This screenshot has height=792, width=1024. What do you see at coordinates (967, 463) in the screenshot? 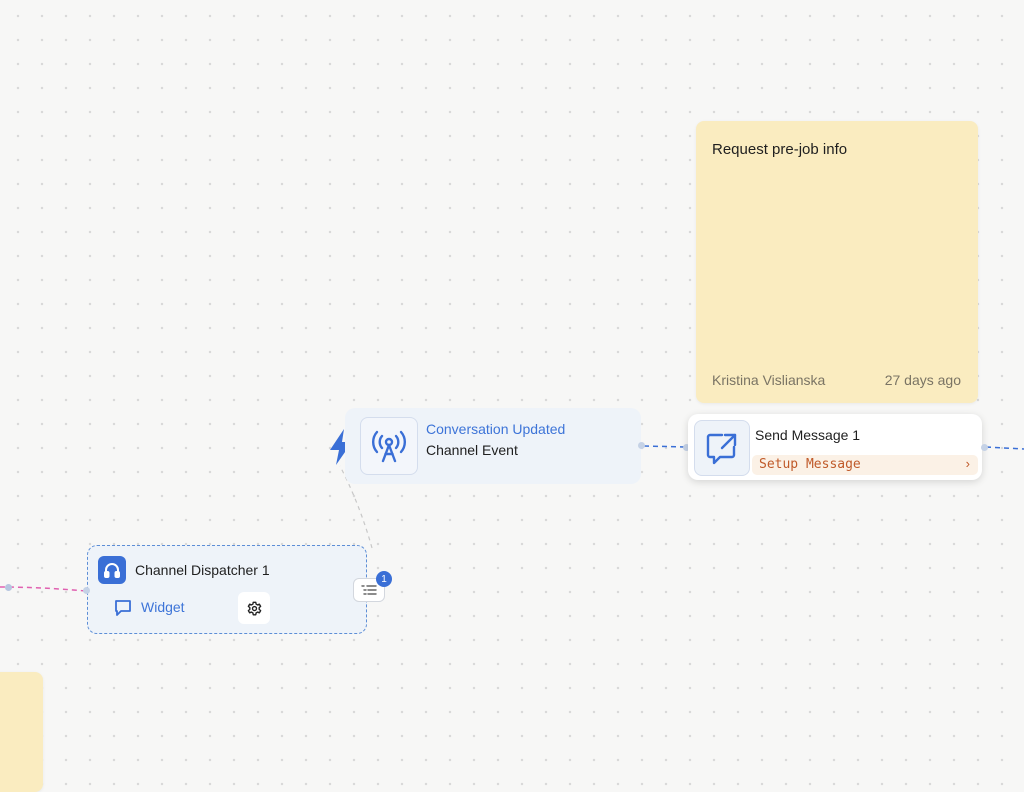
I see `chevron-right-icon: ›` at bounding box center [967, 463].